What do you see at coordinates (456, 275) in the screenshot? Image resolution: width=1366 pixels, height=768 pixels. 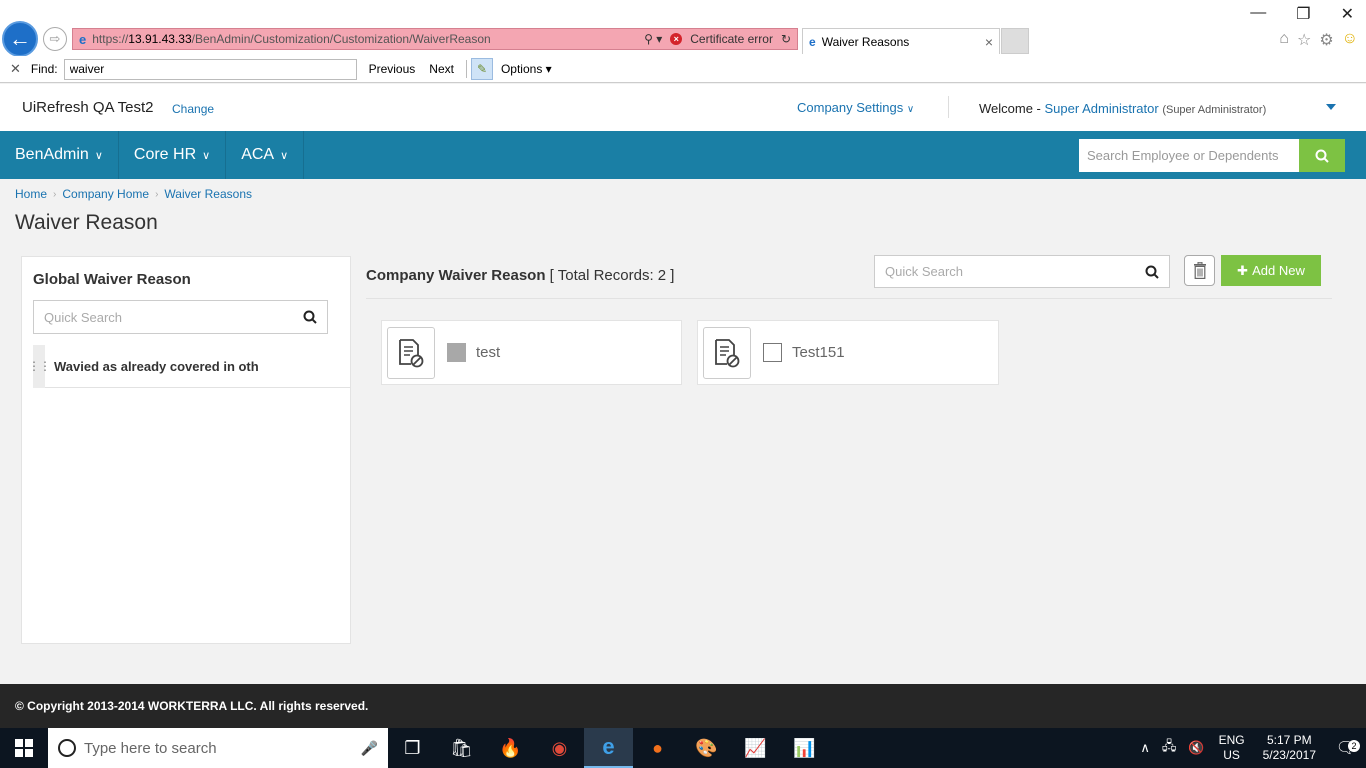 I see `company-panel-heading: Company Waiver Reason` at bounding box center [456, 275].